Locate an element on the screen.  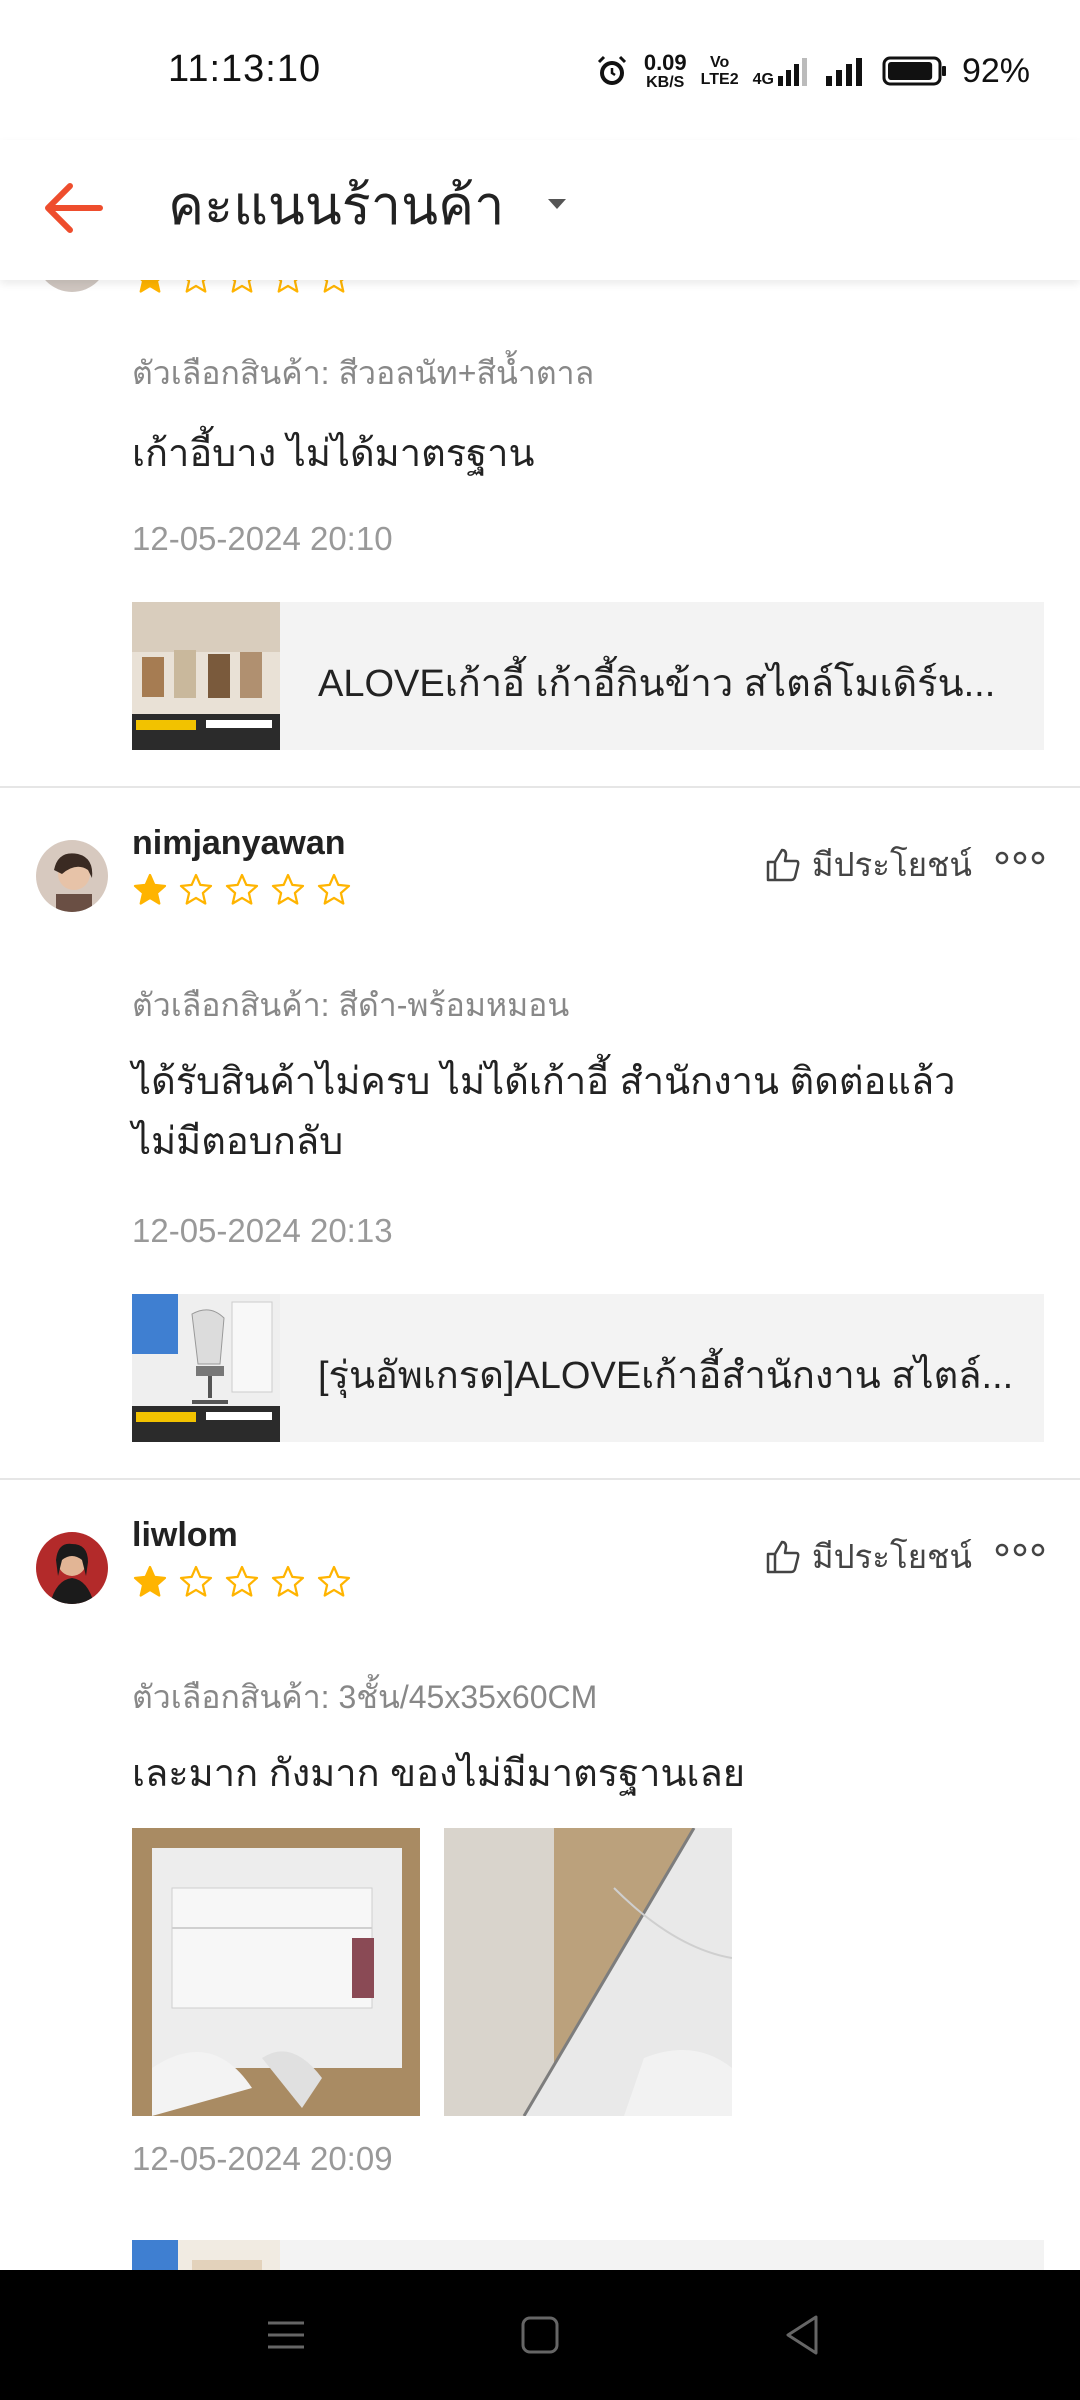
volte-indicator: Vo LTE2 is located at coordinates (720, 71).